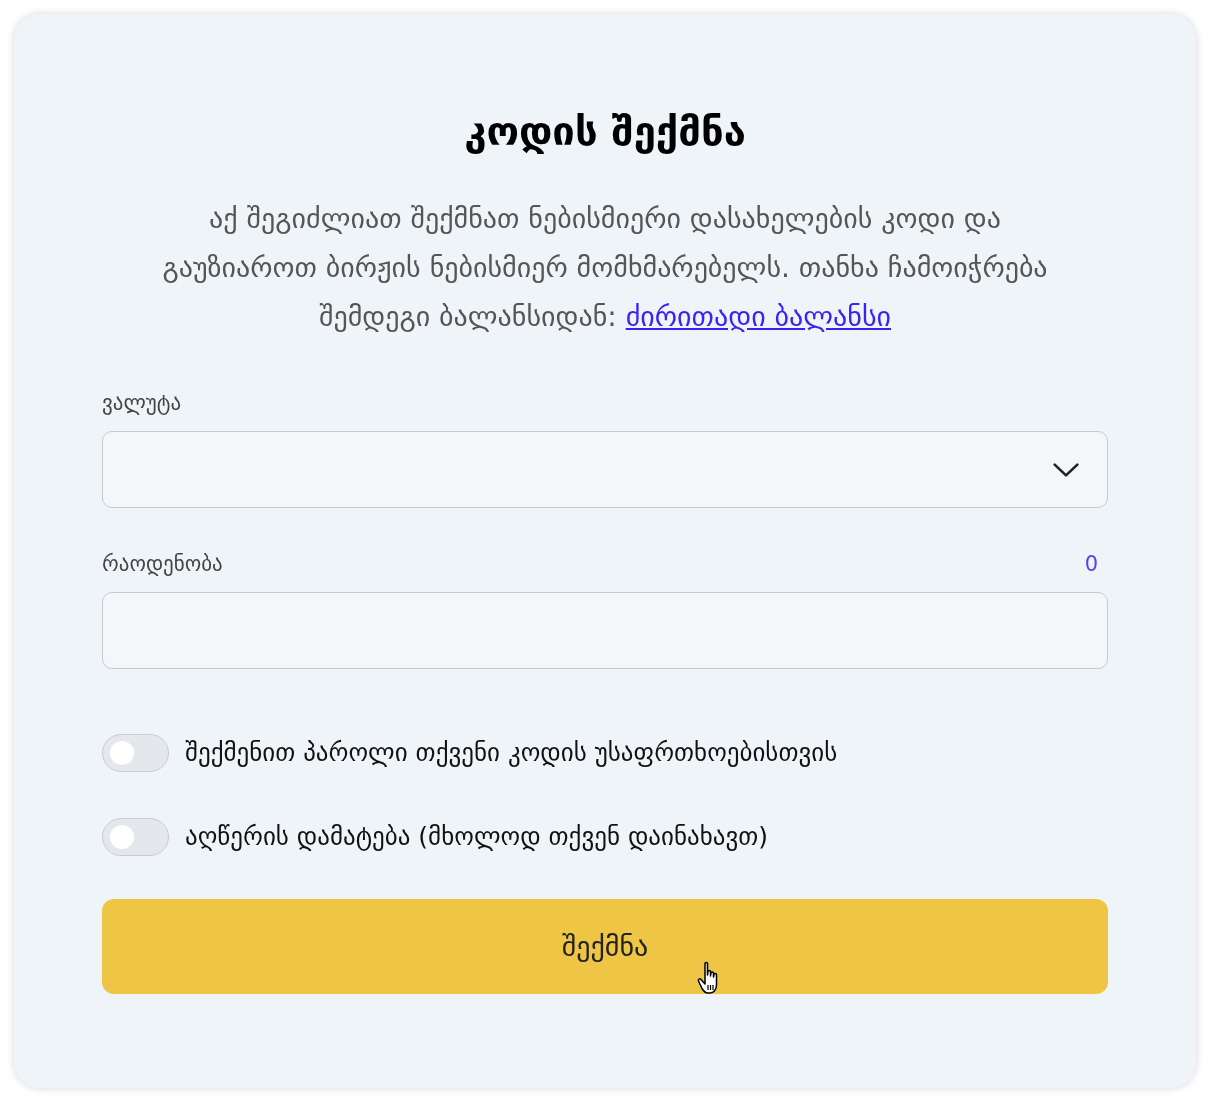 This screenshot has width=1210, height=1102. Describe the element at coordinates (605, 268) in the screenshot. I see `description-text: აქ შეგიძლიათ შექმნათ ნებისმიერი დასახელების კოდი და გაუზიაროთ ბირჟის ნებისმიერ მომხმარებელს. თანხა ჩამოიჭრება შემდეგი ბალანსიდან: ძირითადი ბალანსი` at that location.